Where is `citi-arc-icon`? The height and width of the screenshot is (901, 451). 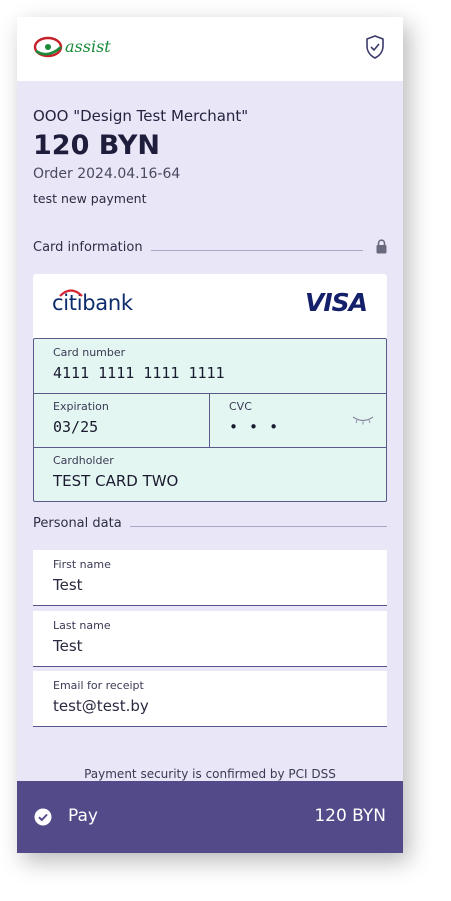 citi-arc-icon is located at coordinates (71, 293).